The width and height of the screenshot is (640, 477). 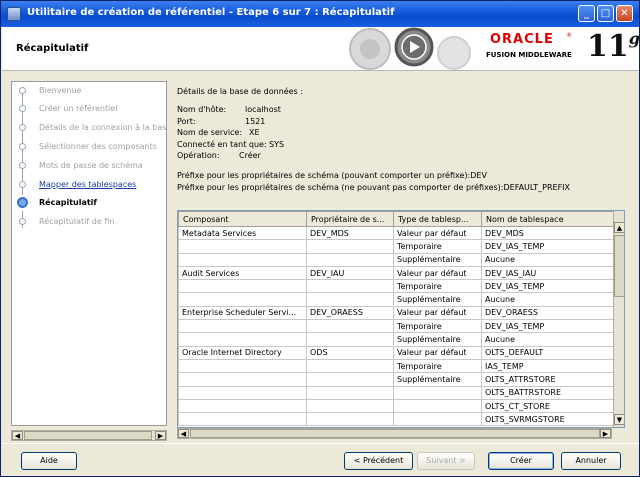 I want to click on table-cell: OLTS_BATTRSTORE, so click(x=547, y=392).